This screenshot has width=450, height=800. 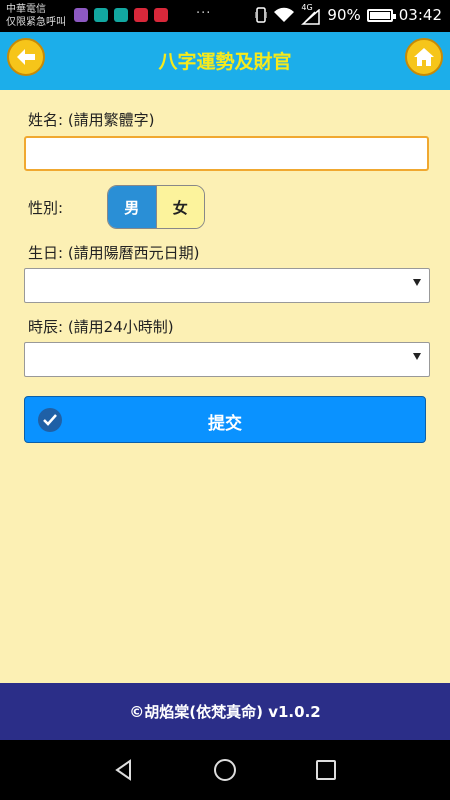 I want to click on more-notifications-icon: ···, so click(x=204, y=13).